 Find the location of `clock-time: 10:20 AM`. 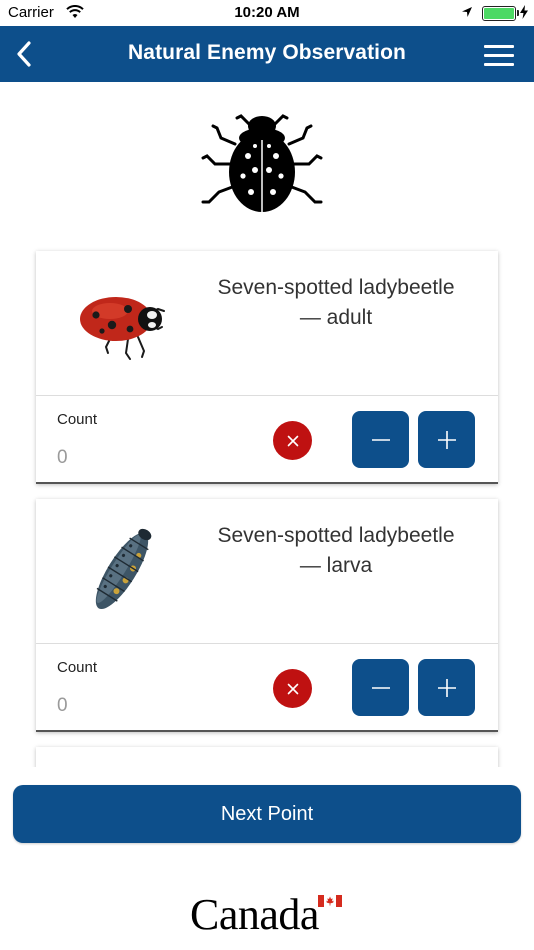

clock-time: 10:20 AM is located at coordinates (267, 12).